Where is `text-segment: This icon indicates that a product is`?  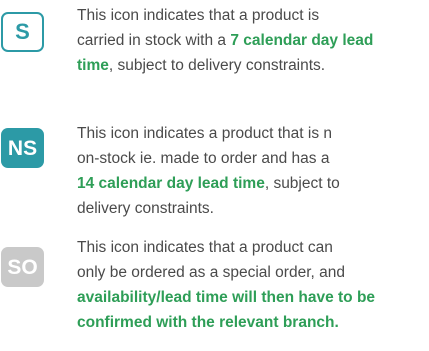
text-segment: This icon indicates that a product is is located at coordinates (198, 15).